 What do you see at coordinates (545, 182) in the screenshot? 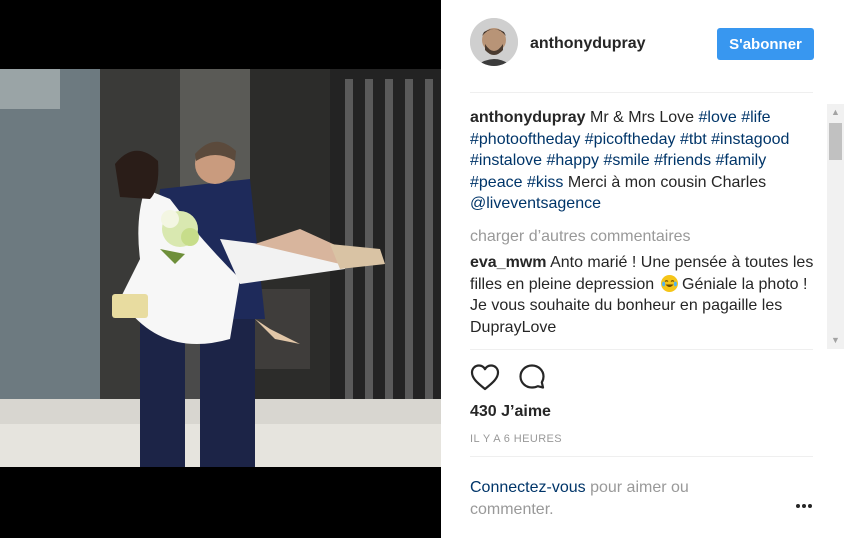
I see `hashtag: #kiss` at bounding box center [545, 182].